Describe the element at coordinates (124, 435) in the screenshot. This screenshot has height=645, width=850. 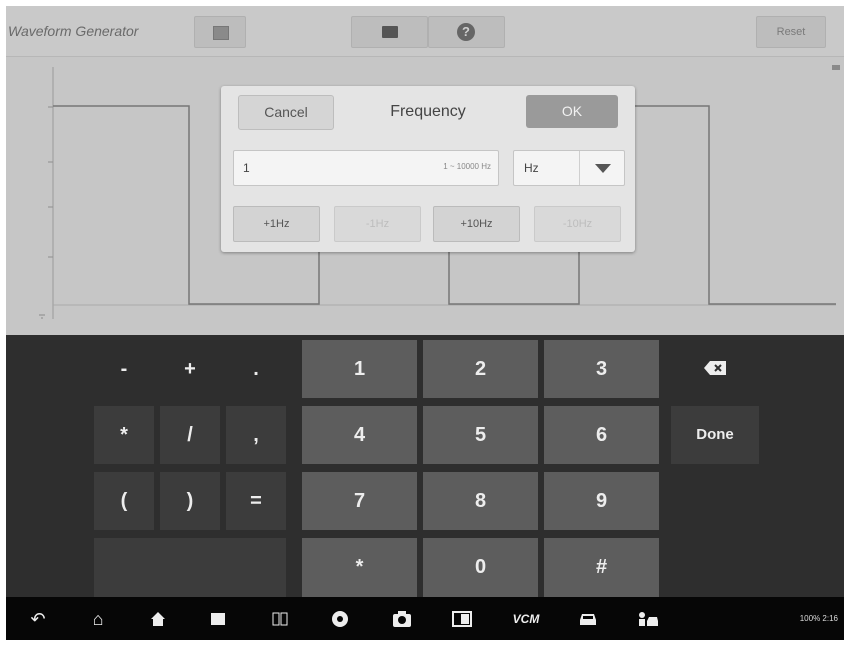
I see `key-asterisk: *` at that location.